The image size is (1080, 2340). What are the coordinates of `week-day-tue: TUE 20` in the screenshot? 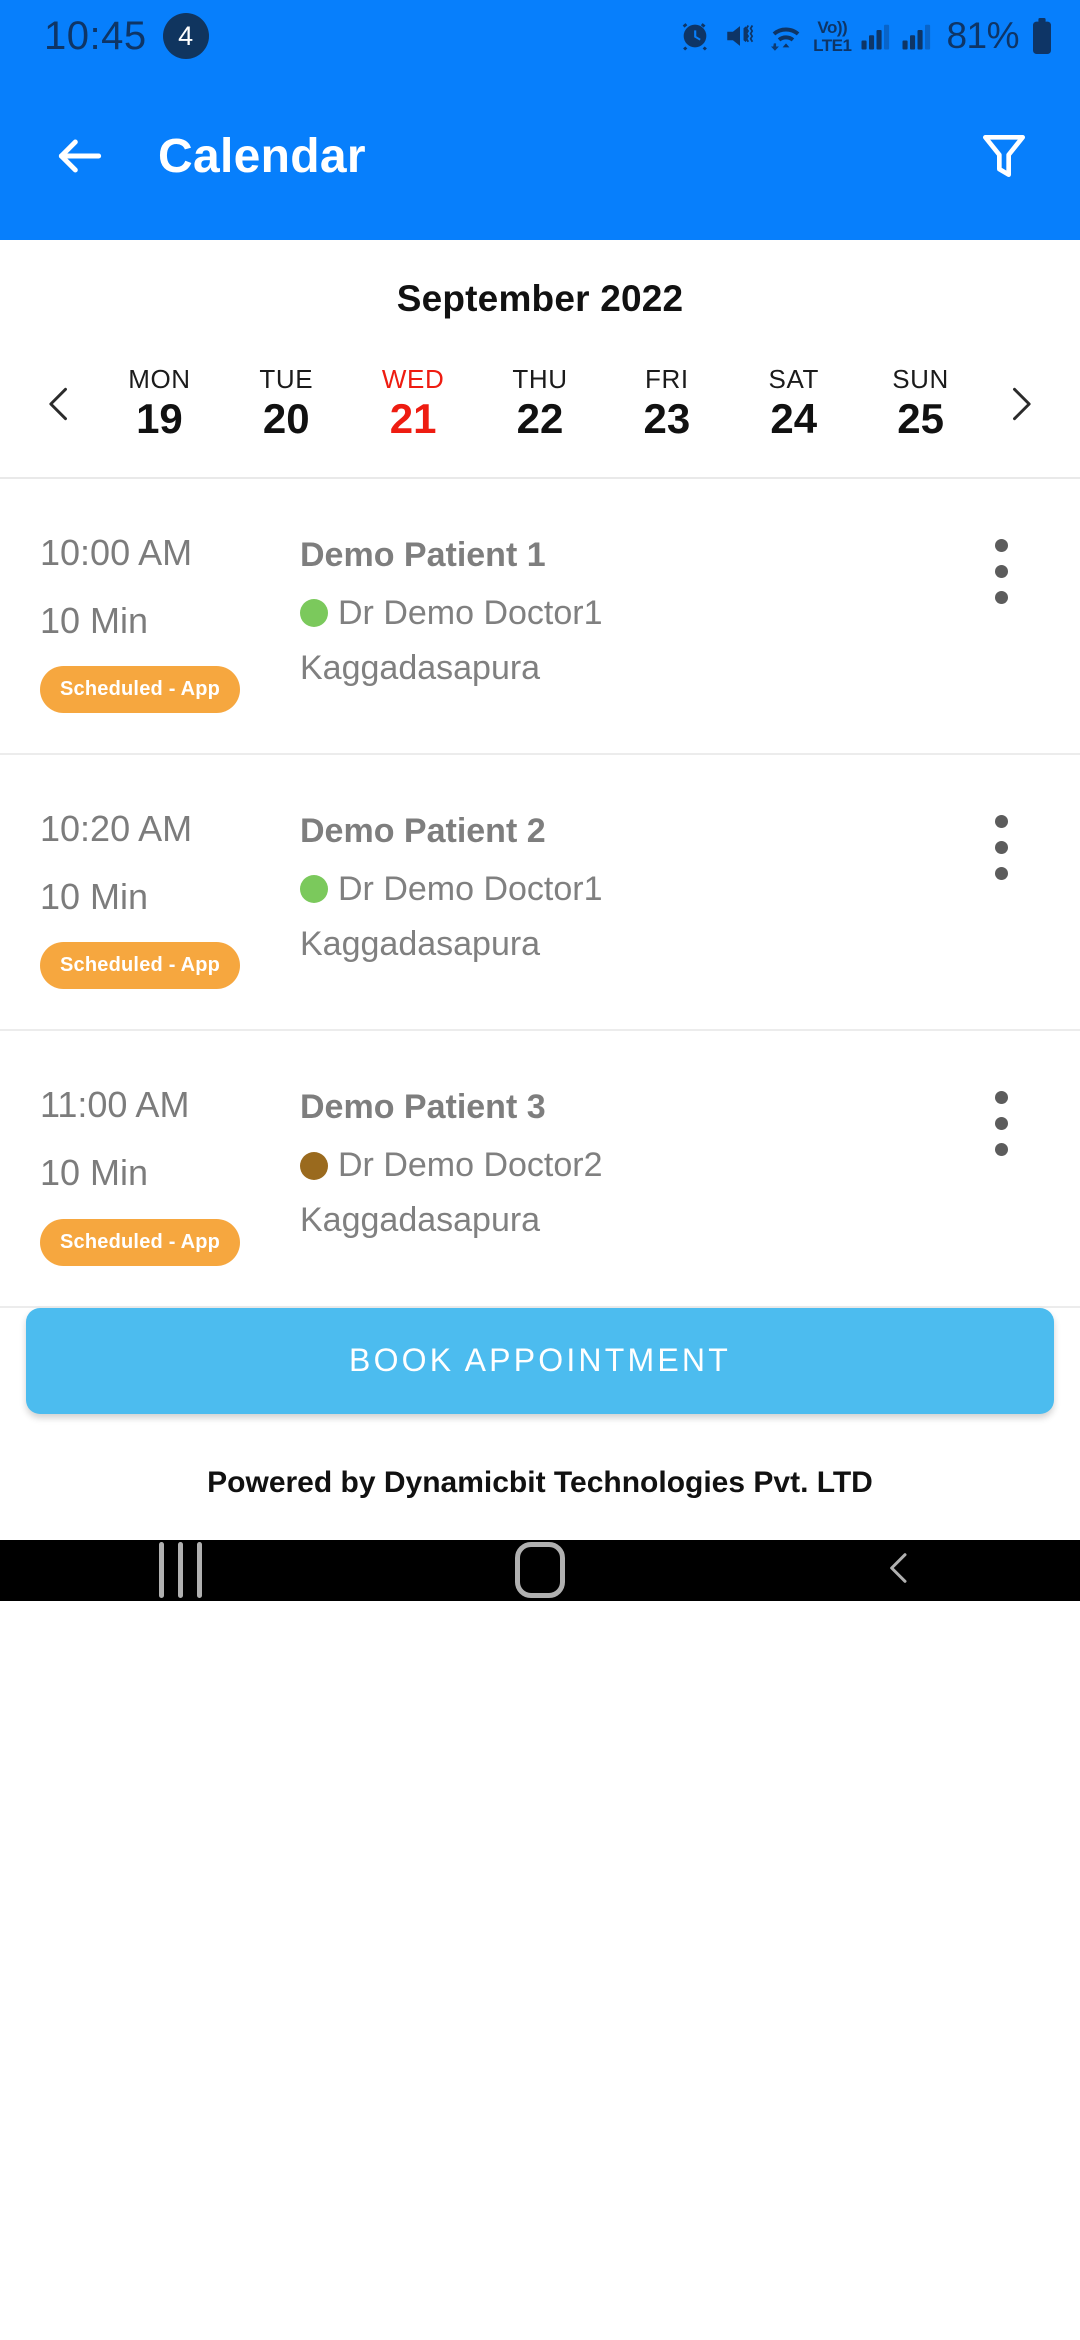 It's located at (286, 403).